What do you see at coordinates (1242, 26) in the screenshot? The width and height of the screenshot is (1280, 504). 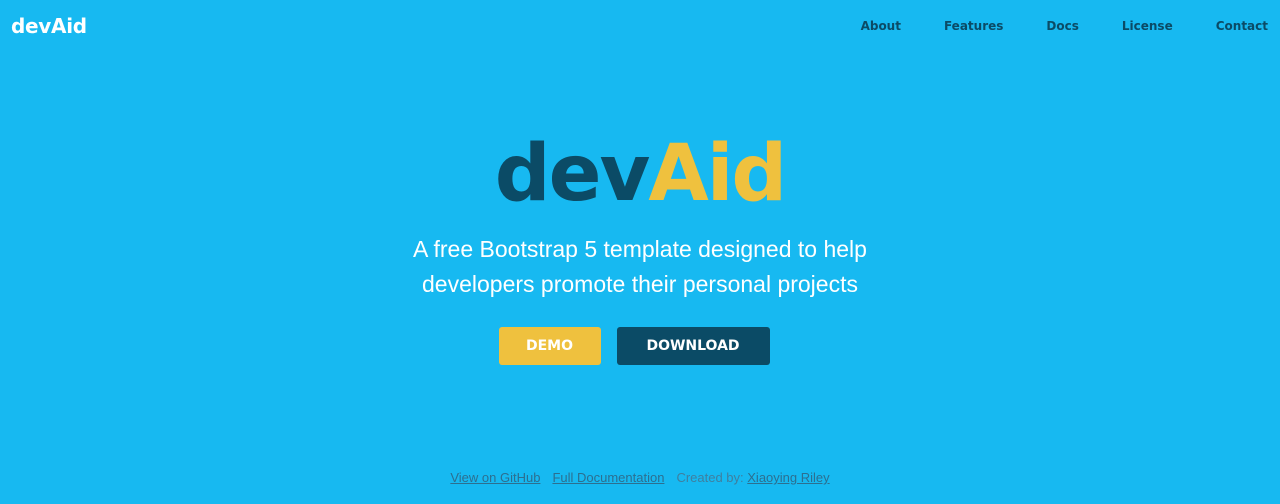 I see `nav-item-contact: Contact` at bounding box center [1242, 26].